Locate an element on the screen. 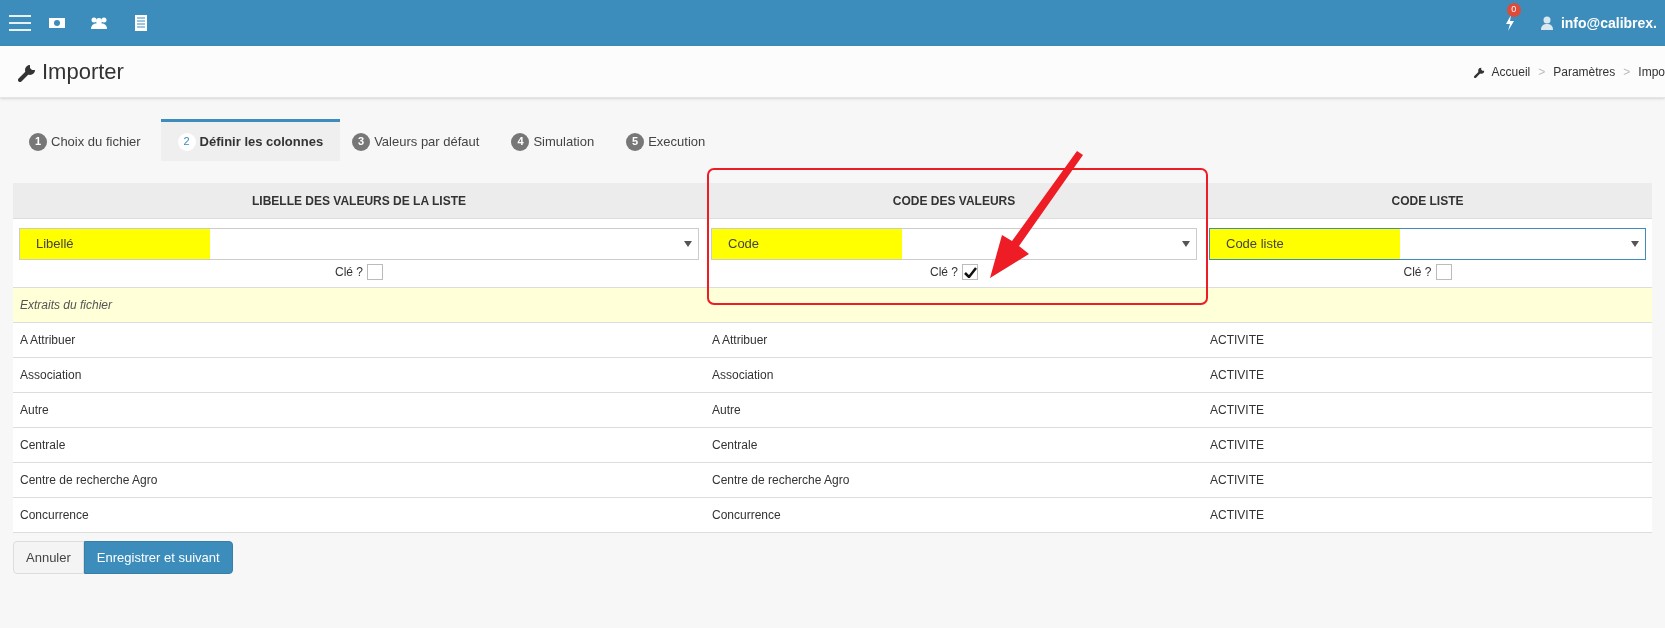 The width and height of the screenshot is (1665, 628). tab: 2 Définir les colonnes is located at coordinates (250, 140).